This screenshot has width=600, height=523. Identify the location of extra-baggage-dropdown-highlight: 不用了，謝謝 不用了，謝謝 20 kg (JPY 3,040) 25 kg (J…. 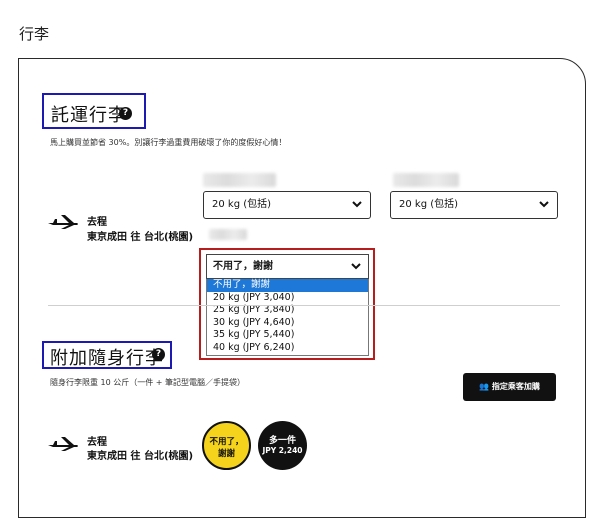
(287, 304).